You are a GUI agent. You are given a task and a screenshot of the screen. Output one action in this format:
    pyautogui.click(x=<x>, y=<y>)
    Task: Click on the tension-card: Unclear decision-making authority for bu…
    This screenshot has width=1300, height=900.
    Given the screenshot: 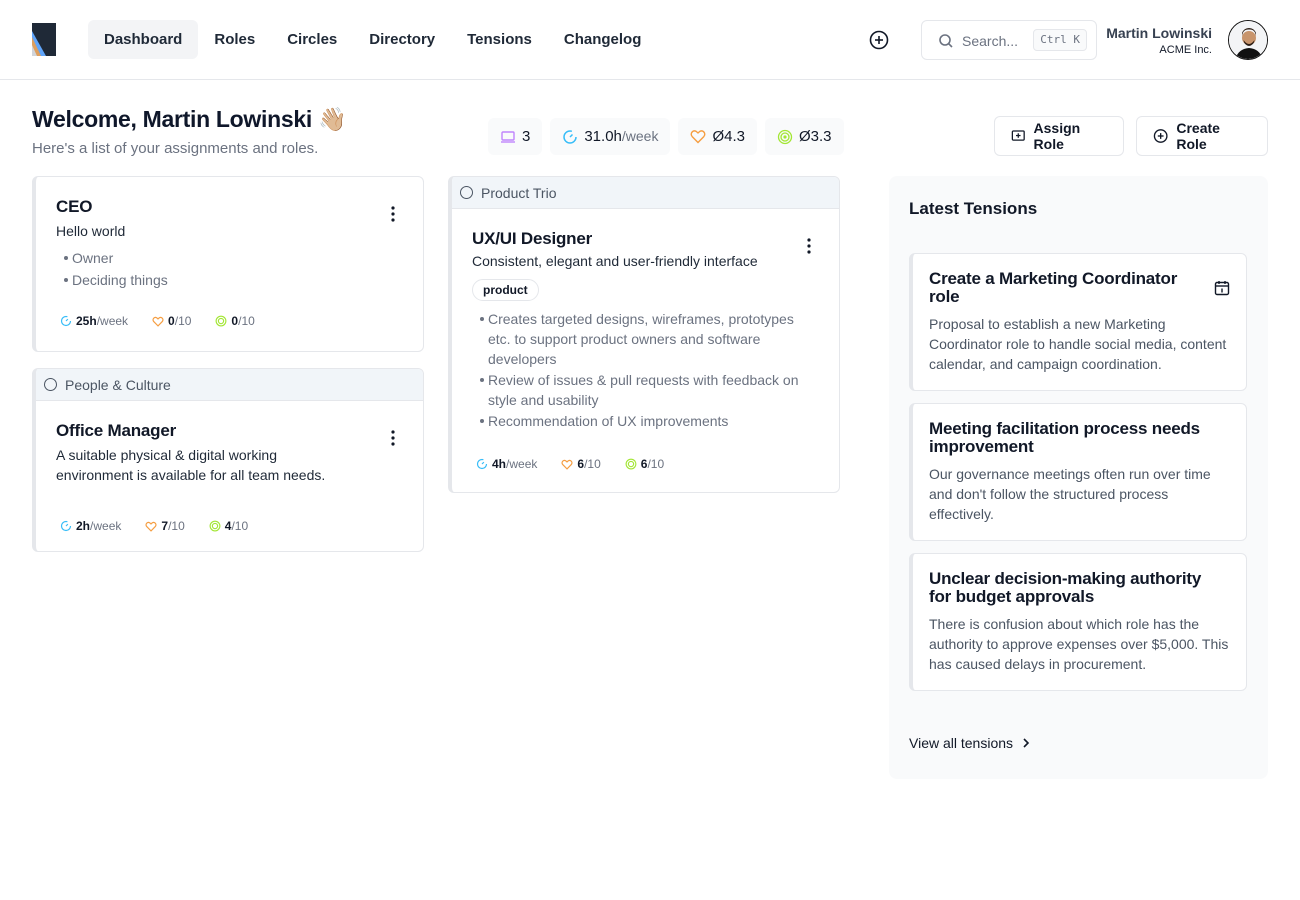 What is the action you would take?
    pyautogui.click(x=1078, y=622)
    